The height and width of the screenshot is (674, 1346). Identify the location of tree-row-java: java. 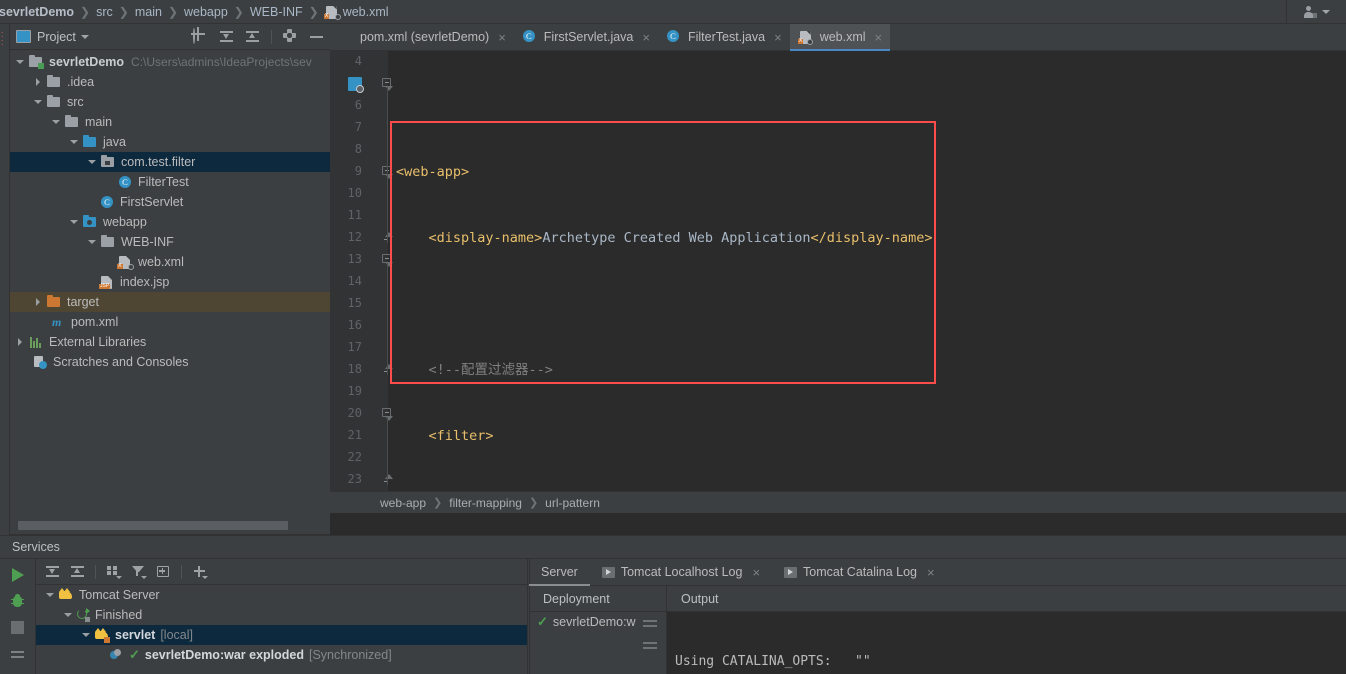
(170, 142).